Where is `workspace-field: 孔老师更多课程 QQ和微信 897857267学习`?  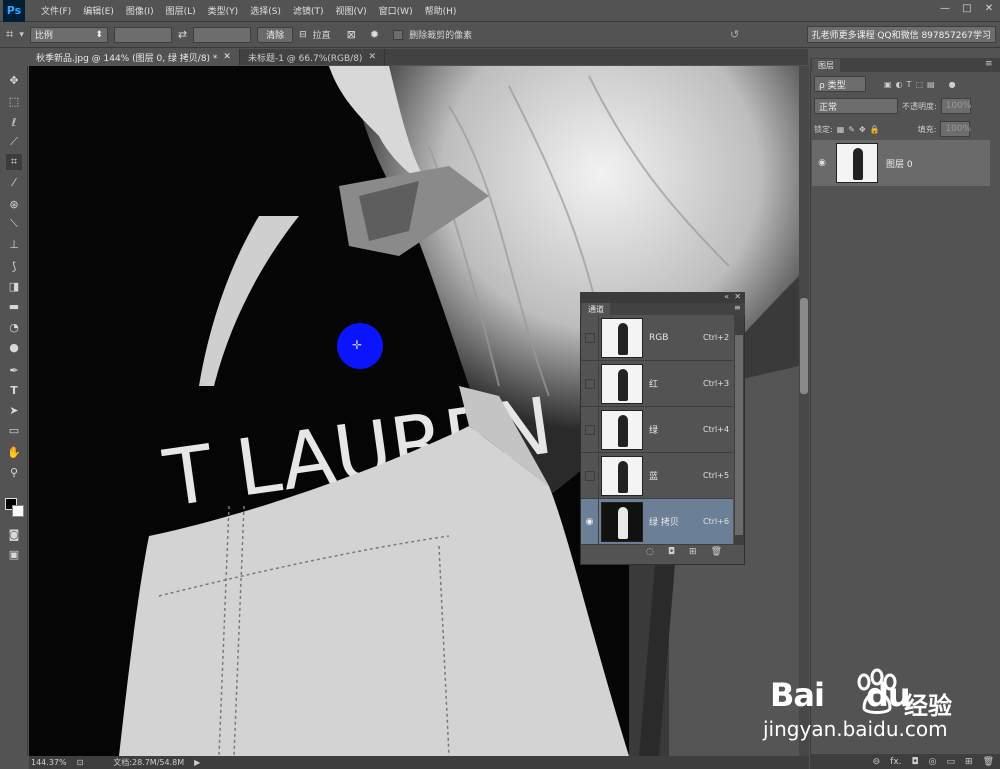 workspace-field: 孔老师更多课程 QQ和微信 897857267学习 is located at coordinates (901, 34).